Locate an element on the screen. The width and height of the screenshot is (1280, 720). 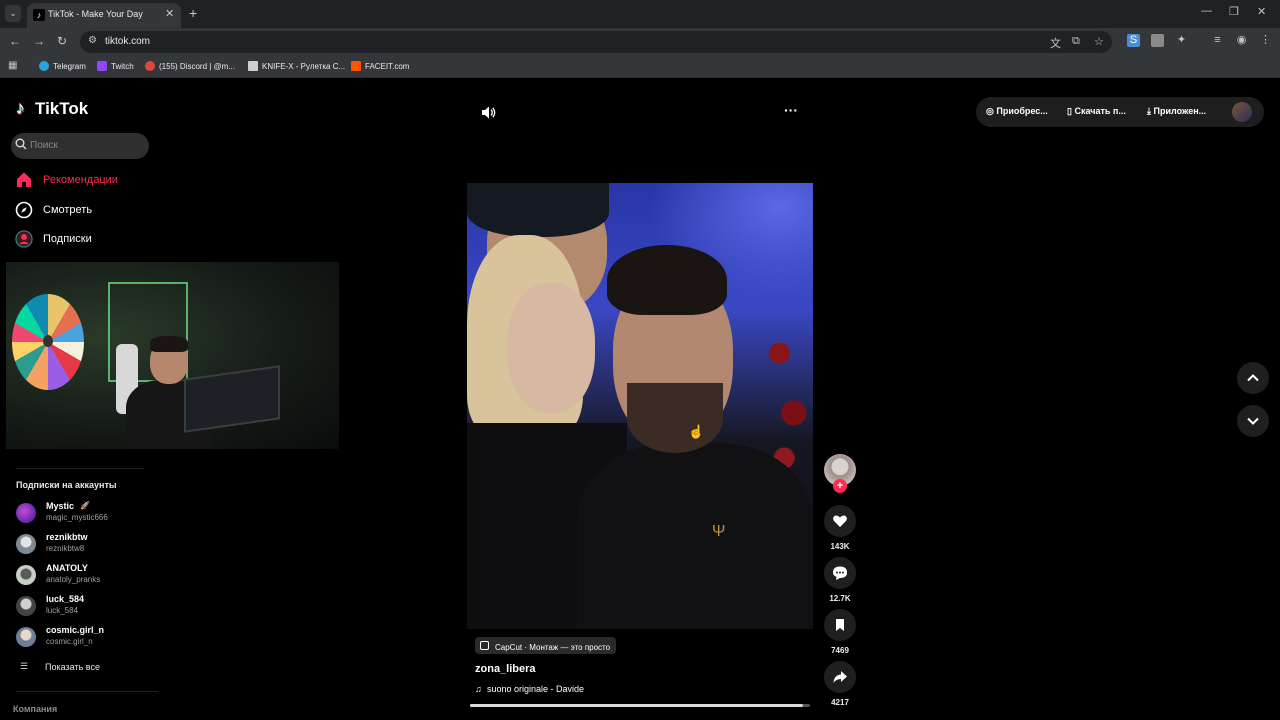
share-button is located at coordinates (840, 677).